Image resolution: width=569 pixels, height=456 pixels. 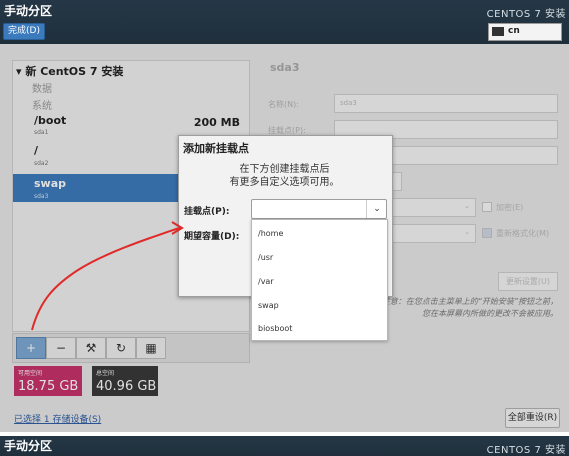 I want to click on second-page-title: 手动分区, so click(x=28, y=446).